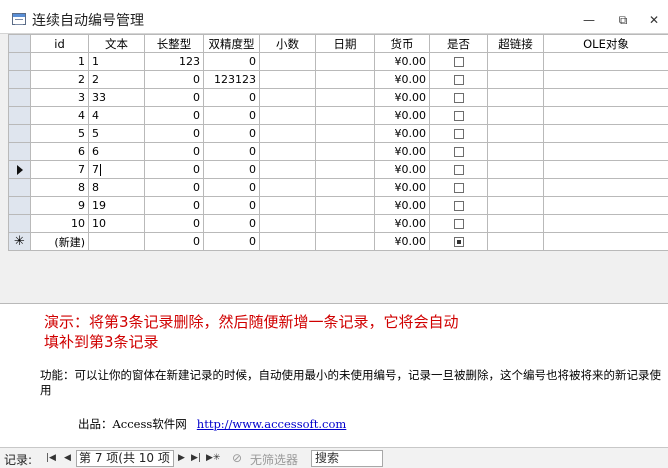 The height and width of the screenshot is (468, 668). Describe the element at coordinates (196, 458) in the screenshot. I see `last-record-icon: ▶|` at that location.